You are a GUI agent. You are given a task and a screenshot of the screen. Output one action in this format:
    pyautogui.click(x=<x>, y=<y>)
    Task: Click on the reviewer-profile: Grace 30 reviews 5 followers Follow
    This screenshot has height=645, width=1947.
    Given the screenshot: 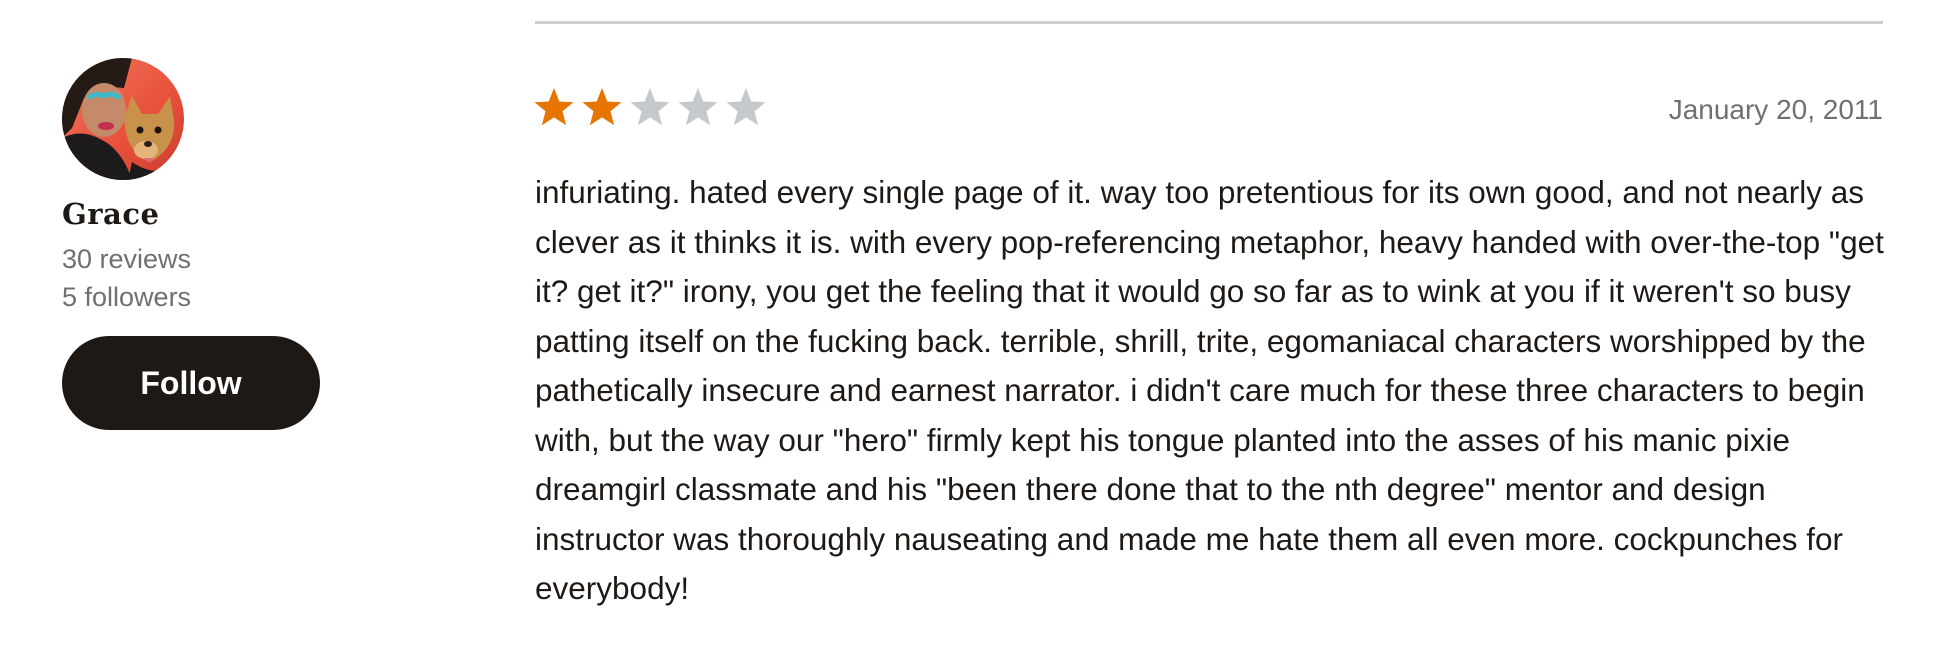 What is the action you would take?
    pyautogui.click(x=197, y=244)
    